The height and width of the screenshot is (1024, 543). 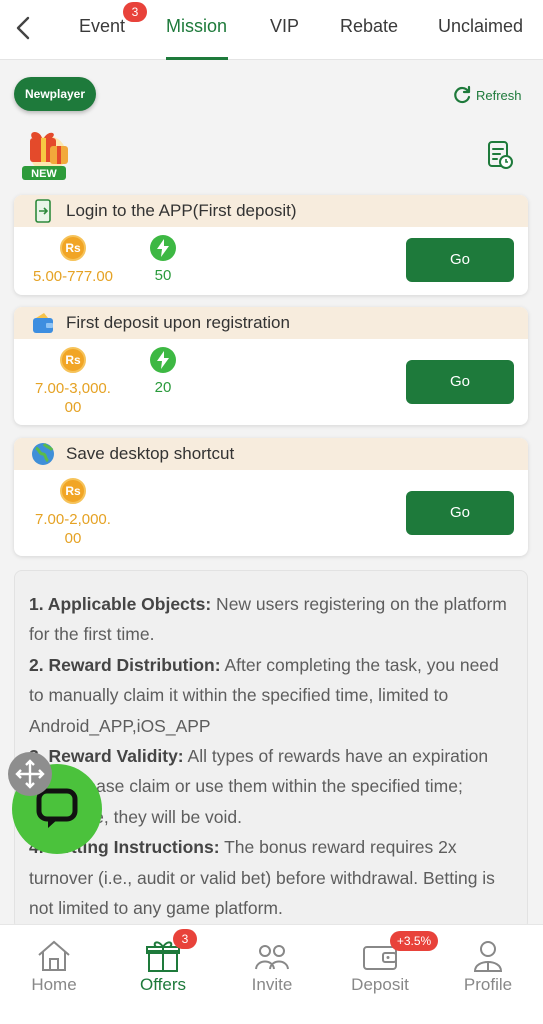 I want to click on invite-icon, so click(x=272, y=957).